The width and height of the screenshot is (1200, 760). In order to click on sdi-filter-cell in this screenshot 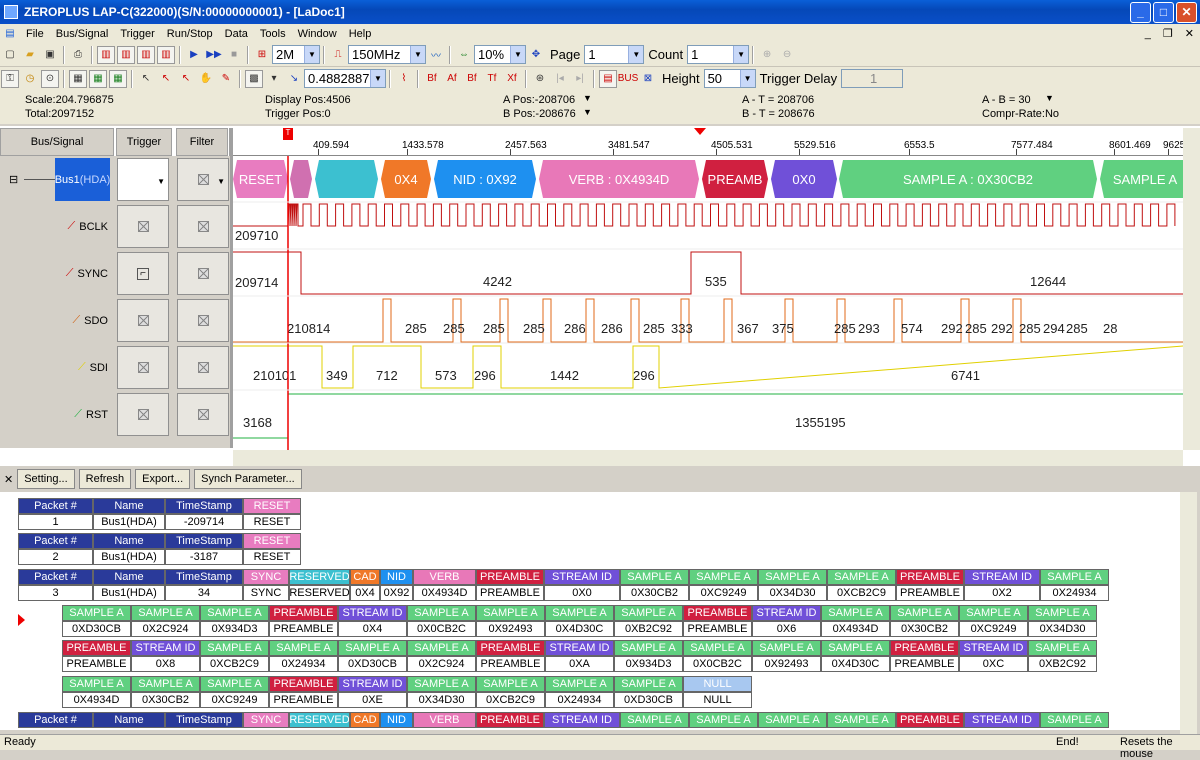, I will do `click(203, 367)`.